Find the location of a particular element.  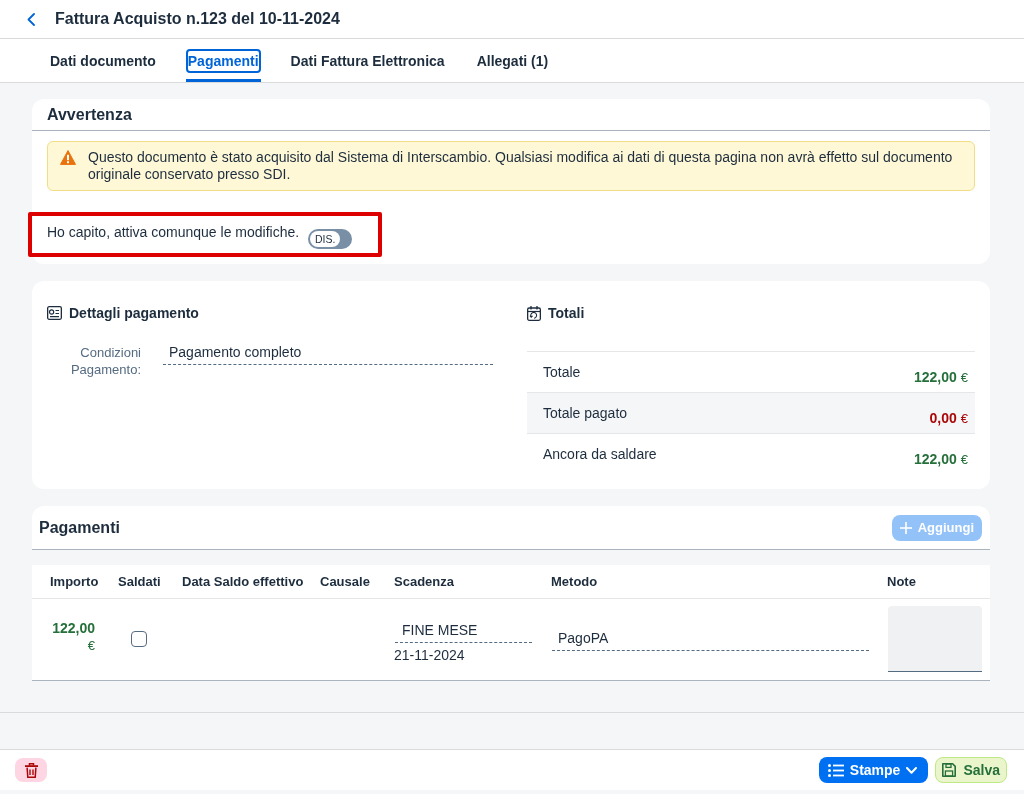

amount-text: 0,00 is located at coordinates (943, 418).